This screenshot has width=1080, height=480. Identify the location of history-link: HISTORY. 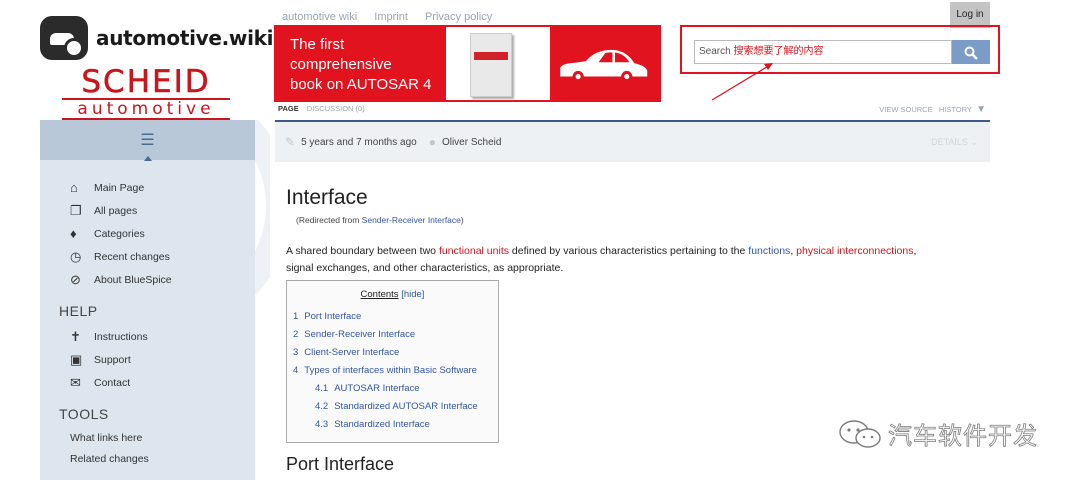
(955, 109).